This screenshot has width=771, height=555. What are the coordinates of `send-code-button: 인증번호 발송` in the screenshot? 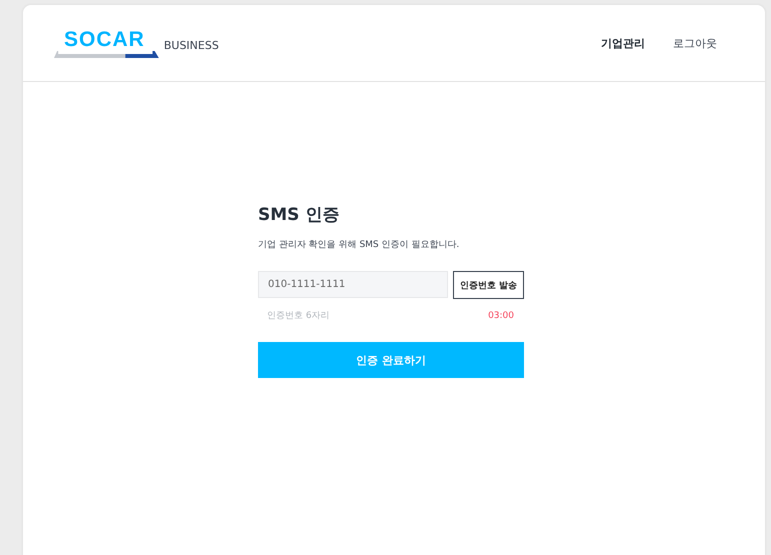 It's located at (488, 285).